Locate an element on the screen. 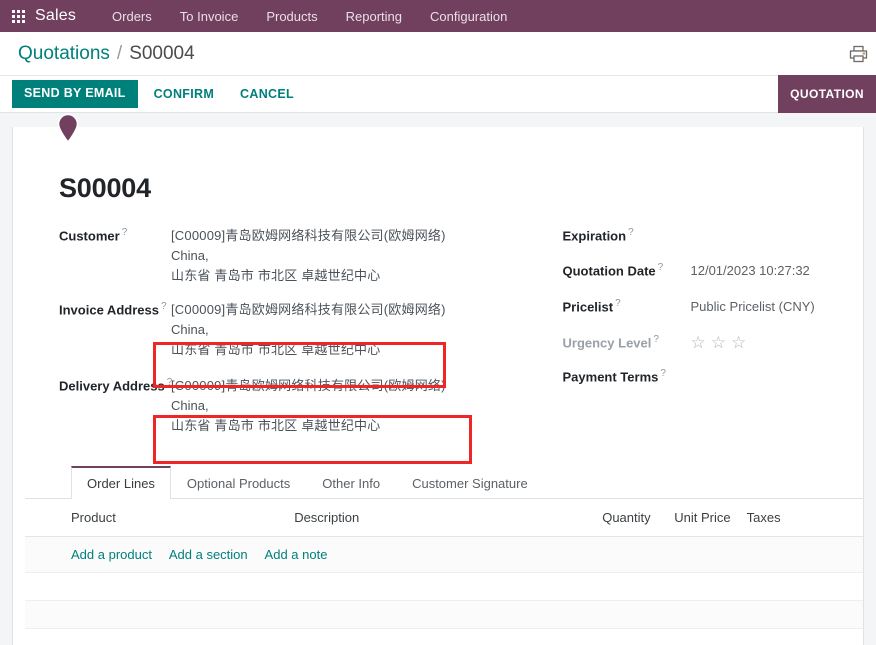  field-label-urgency-level: Urgency Level? is located at coordinates (627, 341).